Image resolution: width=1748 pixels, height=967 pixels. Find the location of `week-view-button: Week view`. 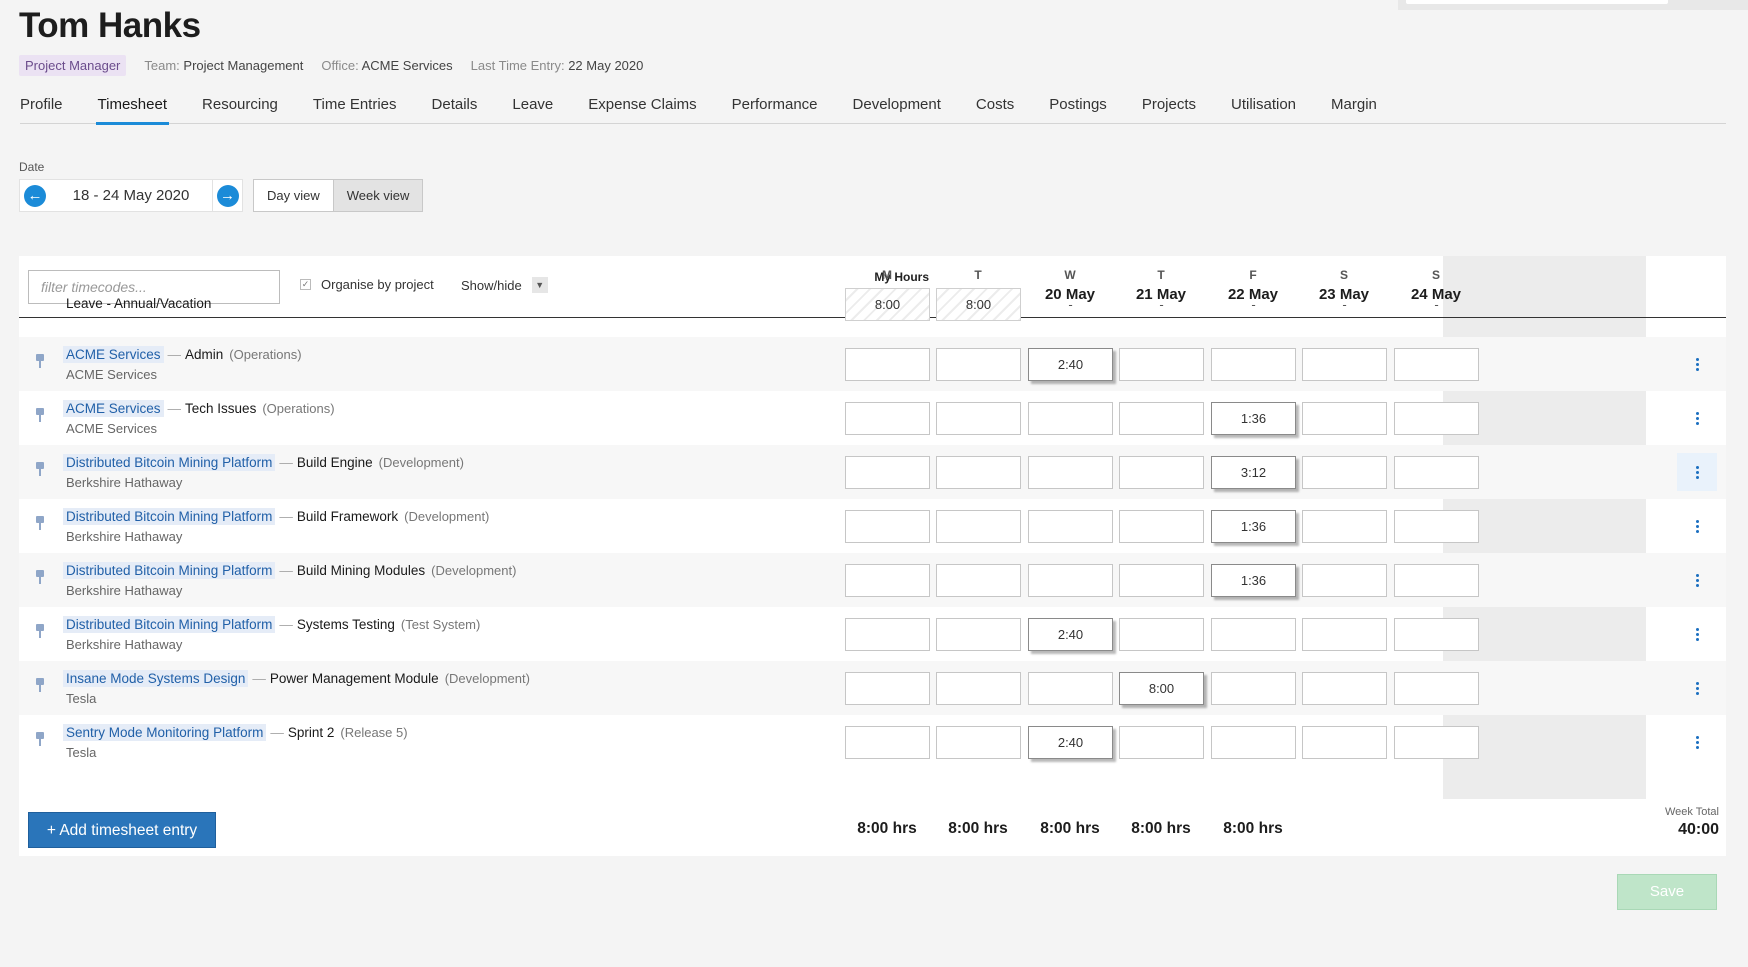

week-view-button: Week view is located at coordinates (377, 195).